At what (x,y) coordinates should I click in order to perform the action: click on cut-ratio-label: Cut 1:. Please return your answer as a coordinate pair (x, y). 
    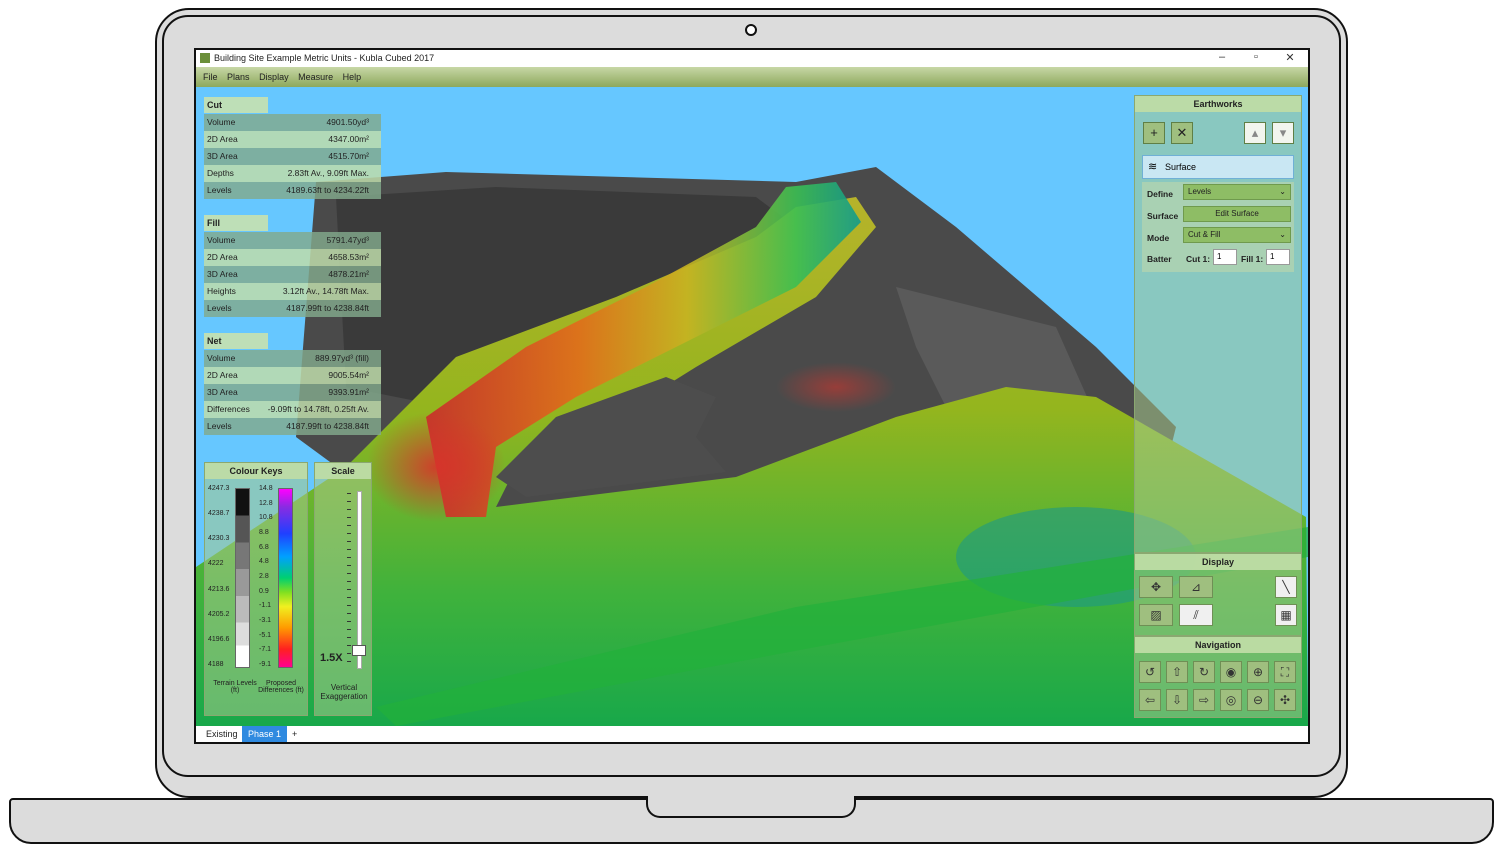
    Looking at the image, I should click on (1198, 259).